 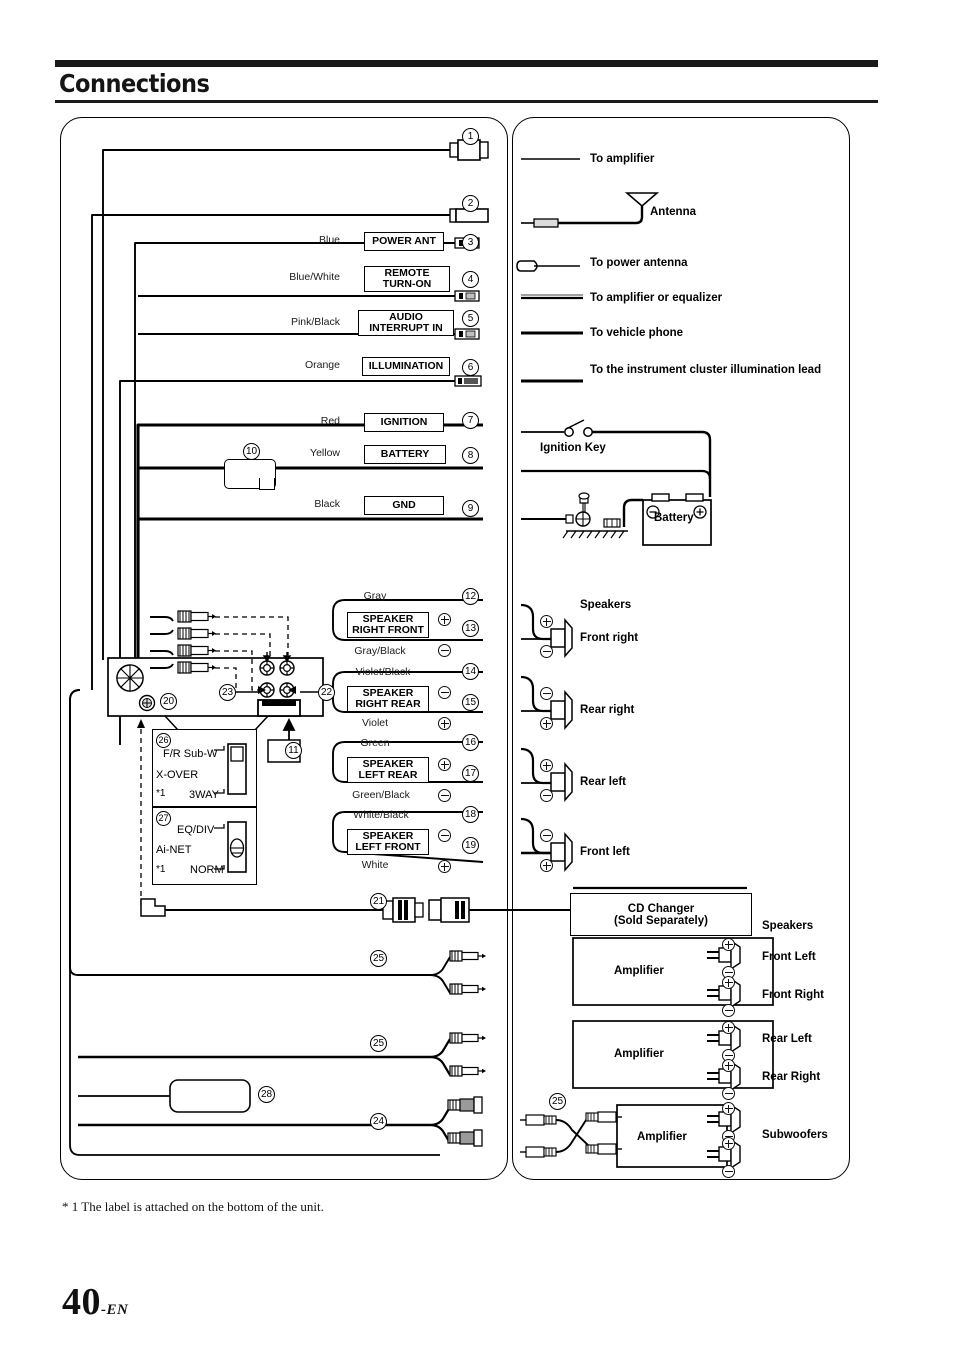 What do you see at coordinates (622, 159) in the screenshot?
I see `legend-to-amplifier: To amplifier` at bounding box center [622, 159].